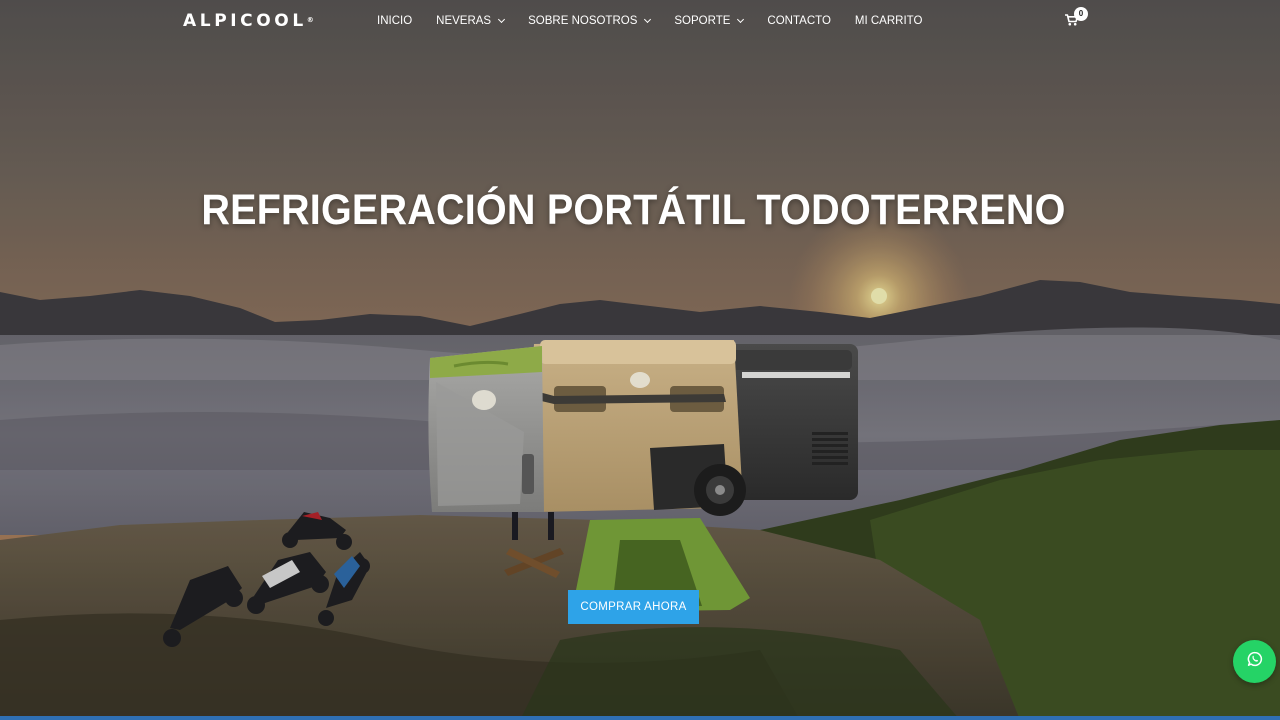 This screenshot has height=720, width=1280. What do you see at coordinates (633, 607) in the screenshot?
I see `comprar-ahora-button: COMPRAR AHORA` at bounding box center [633, 607].